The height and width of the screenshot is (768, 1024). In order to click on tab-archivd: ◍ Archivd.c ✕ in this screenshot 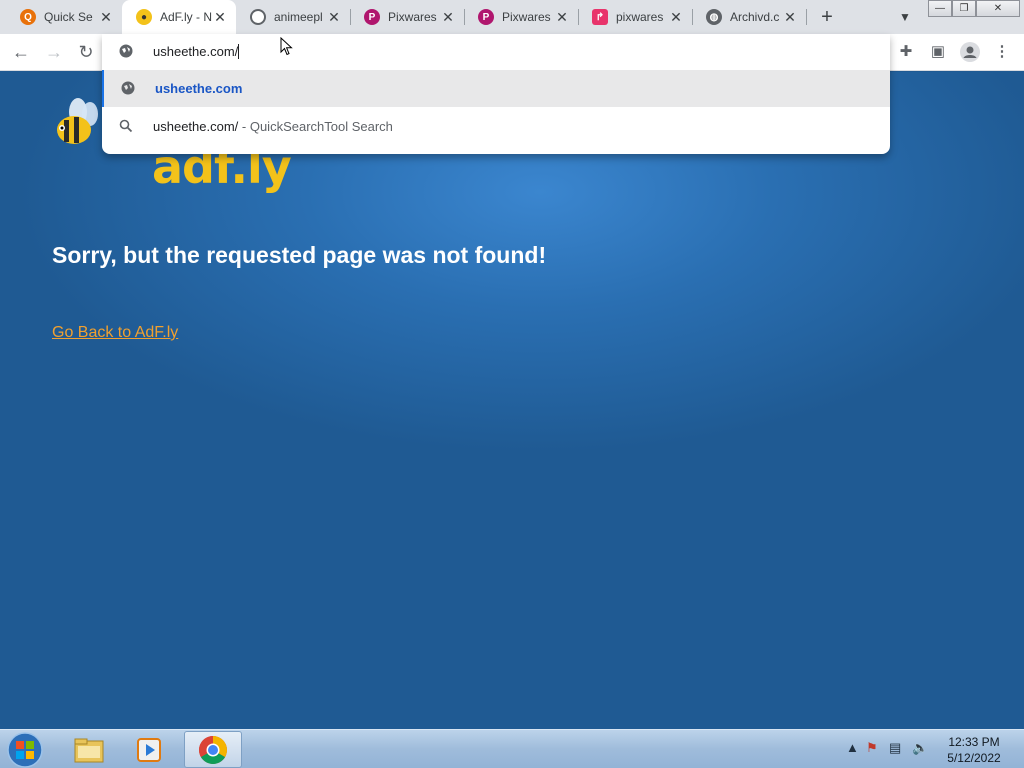, I will do `click(749, 17)`.